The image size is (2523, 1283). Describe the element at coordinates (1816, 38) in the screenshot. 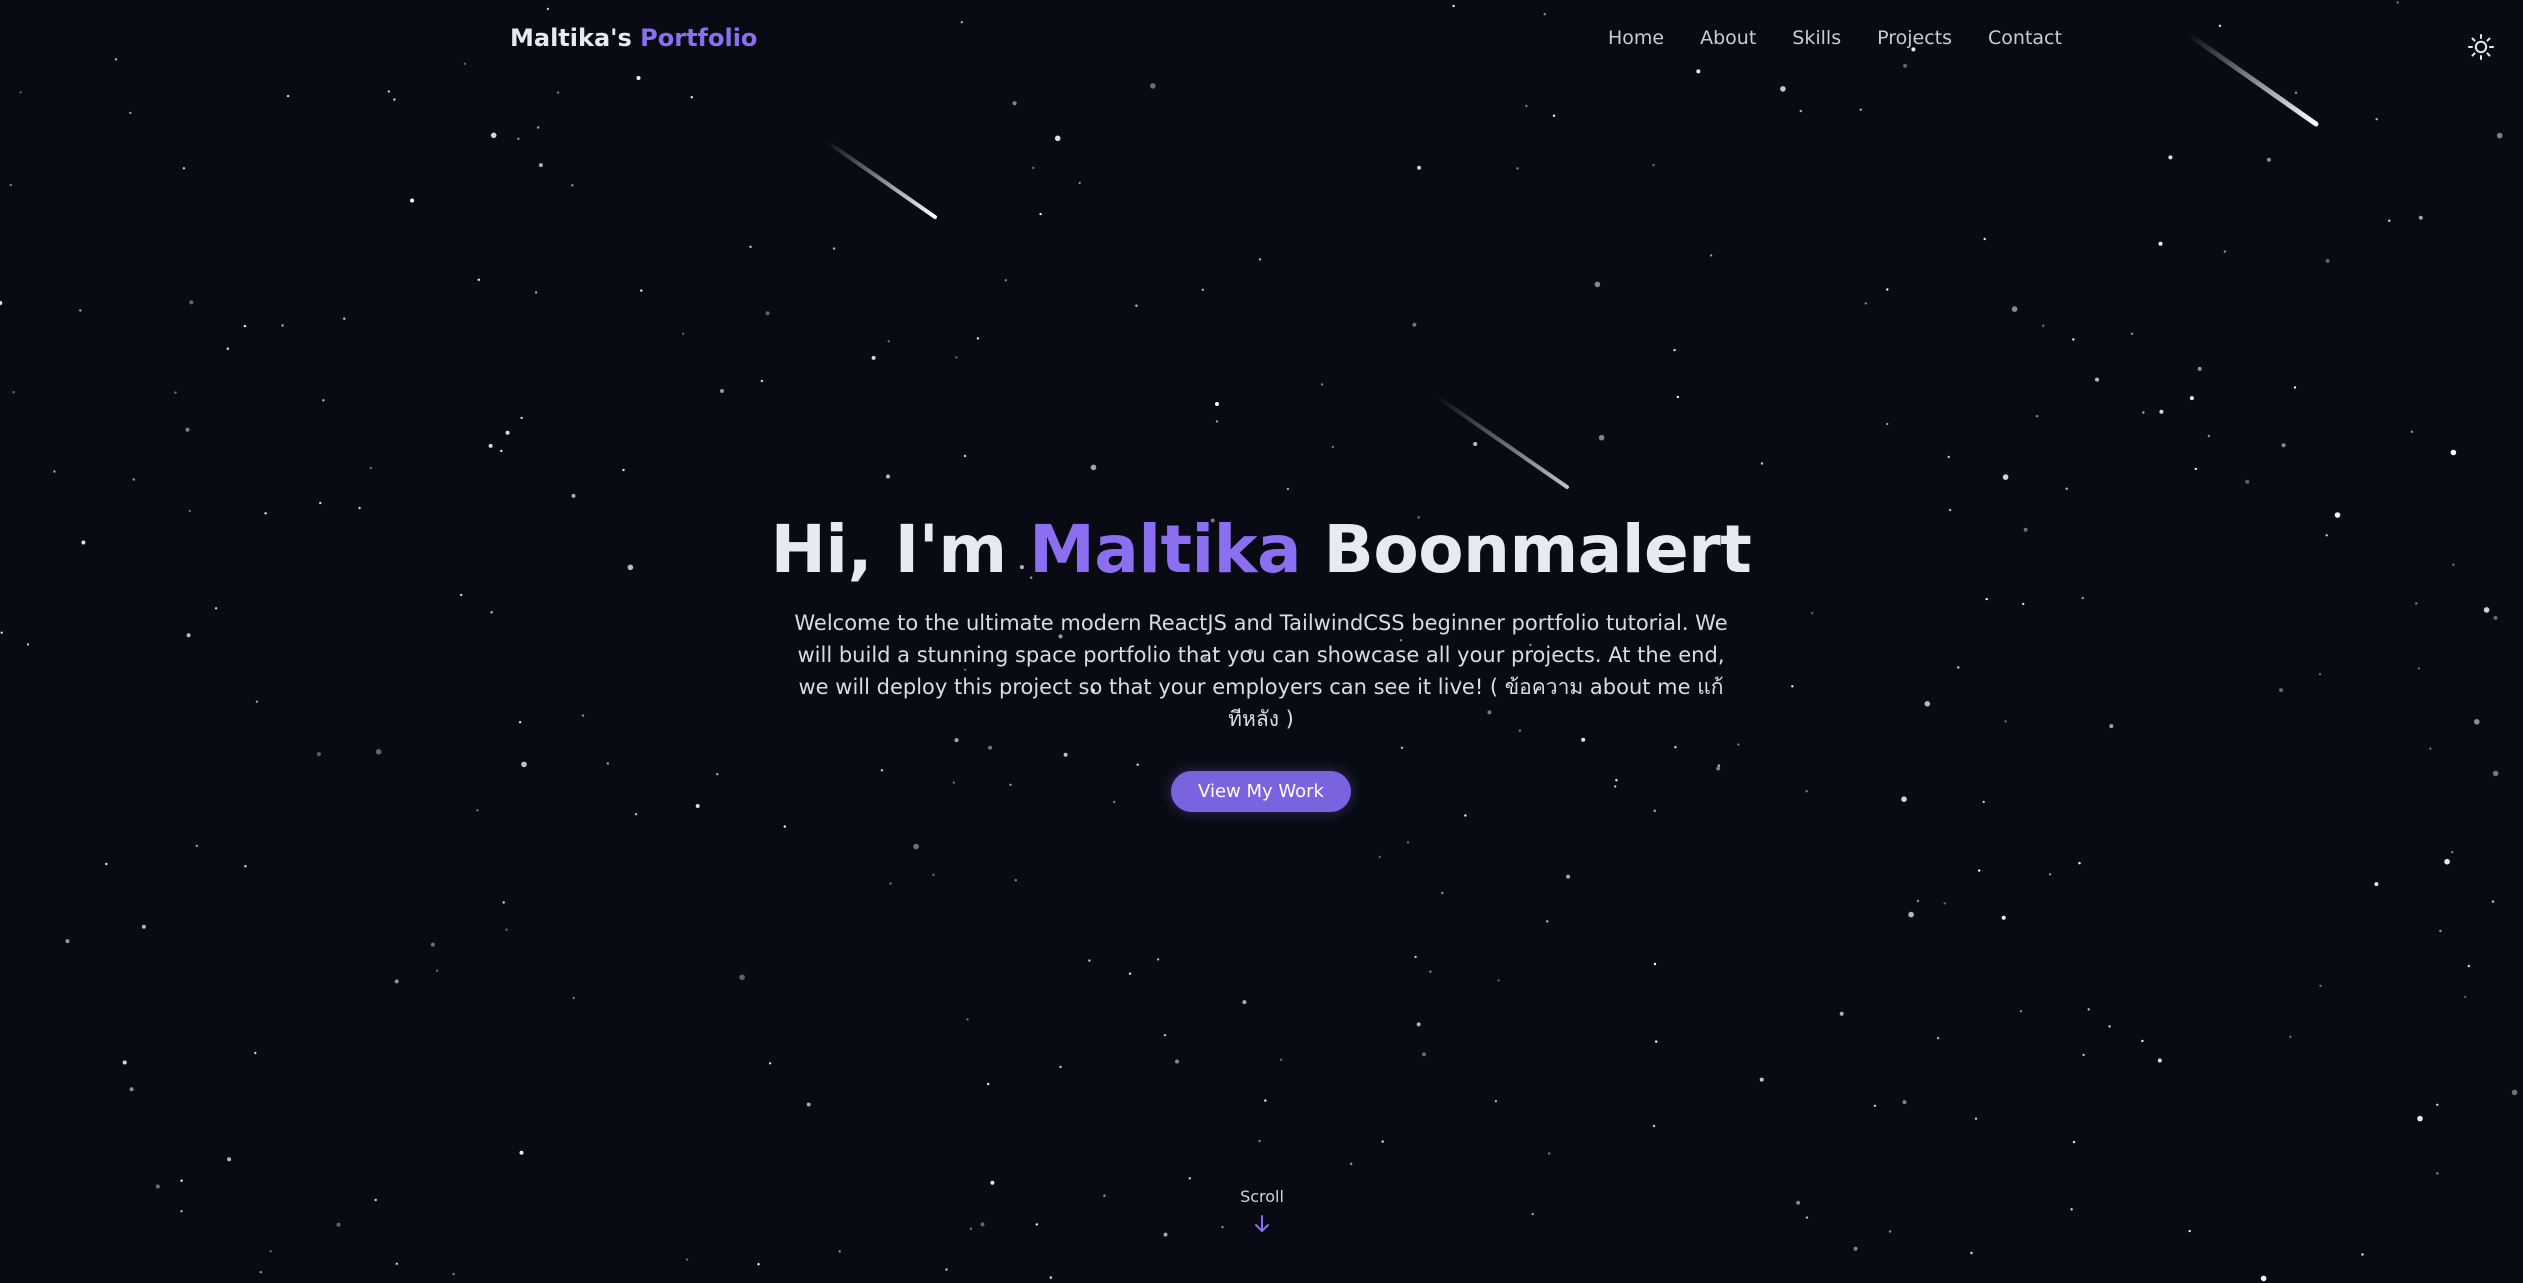

I see `nav-link-skills: Skills` at that location.